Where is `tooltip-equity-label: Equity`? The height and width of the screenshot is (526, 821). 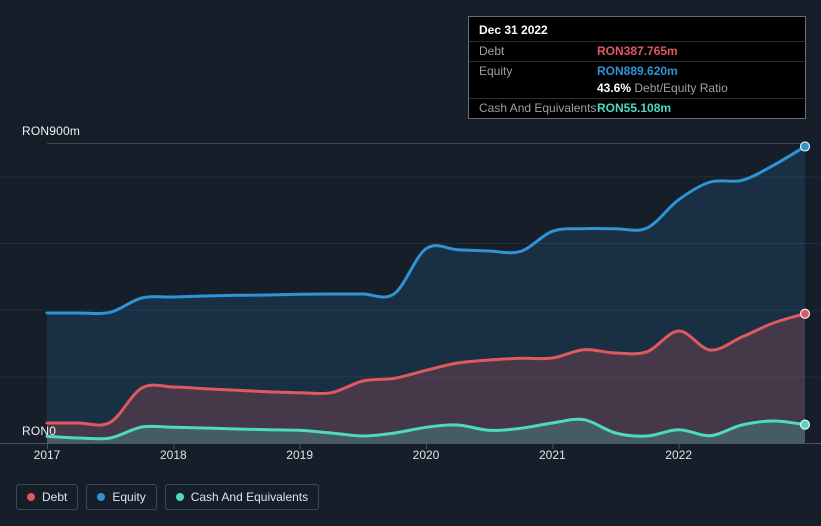
tooltip-equity-label: Equity is located at coordinates (496, 71).